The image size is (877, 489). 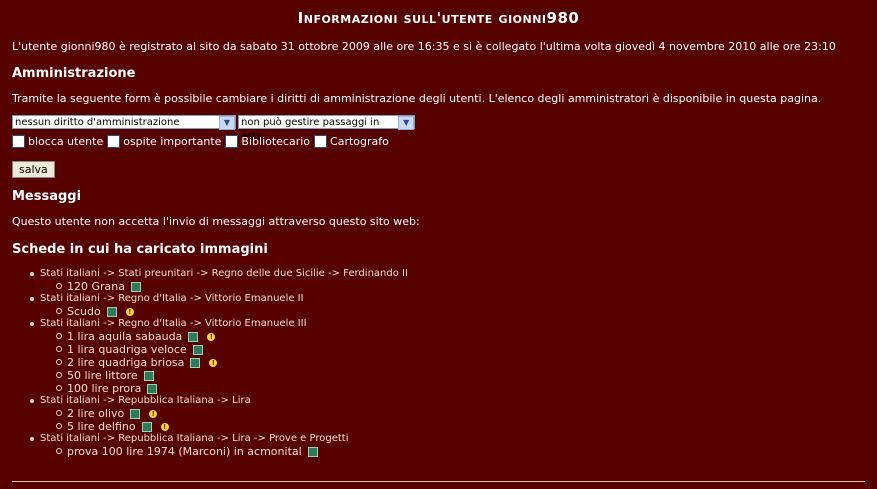 I want to click on rights-select: nessun diritto d'amministrazione ▼, so click(x=124, y=122).